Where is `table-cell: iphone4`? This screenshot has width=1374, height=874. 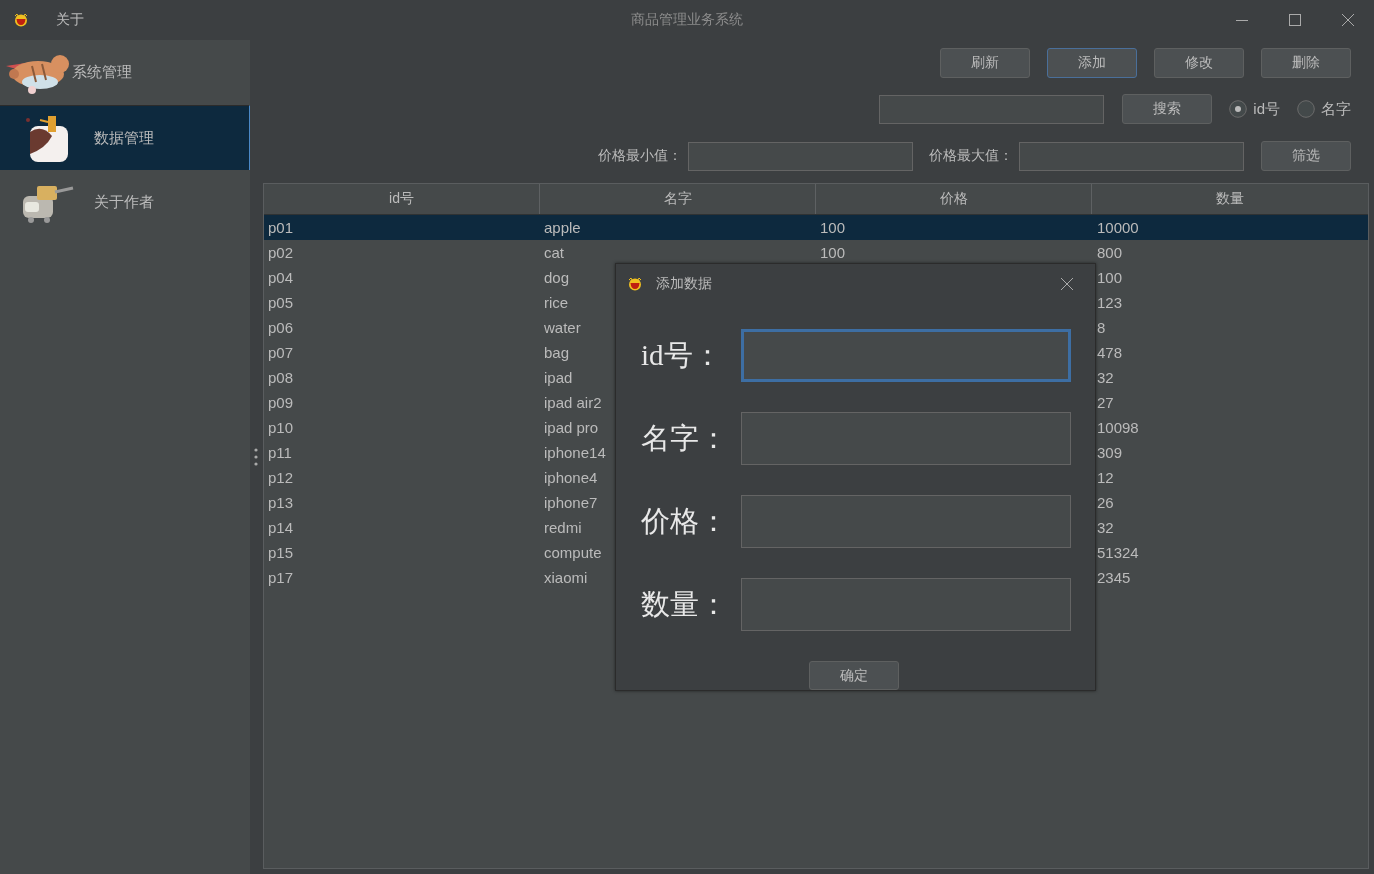
table-cell: iphone4 is located at coordinates (569, 477).